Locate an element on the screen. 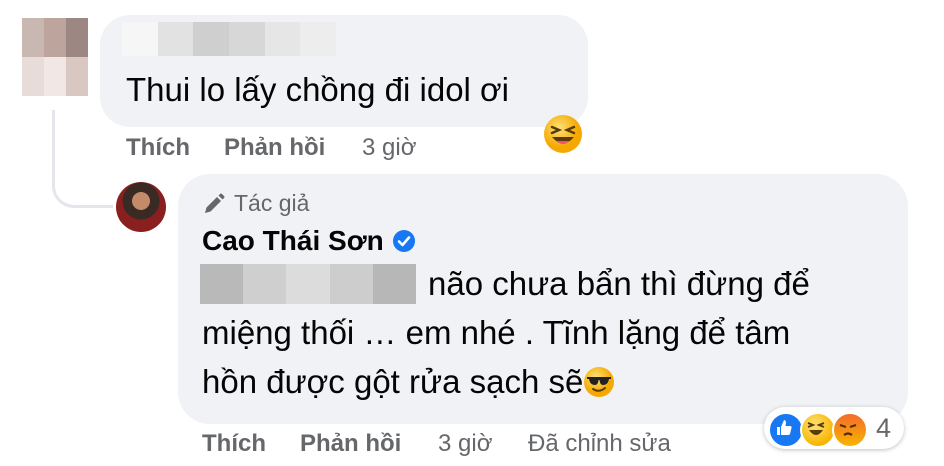 The height and width of the screenshot is (466, 944). laughing-emoji-icon is located at coordinates (563, 134).